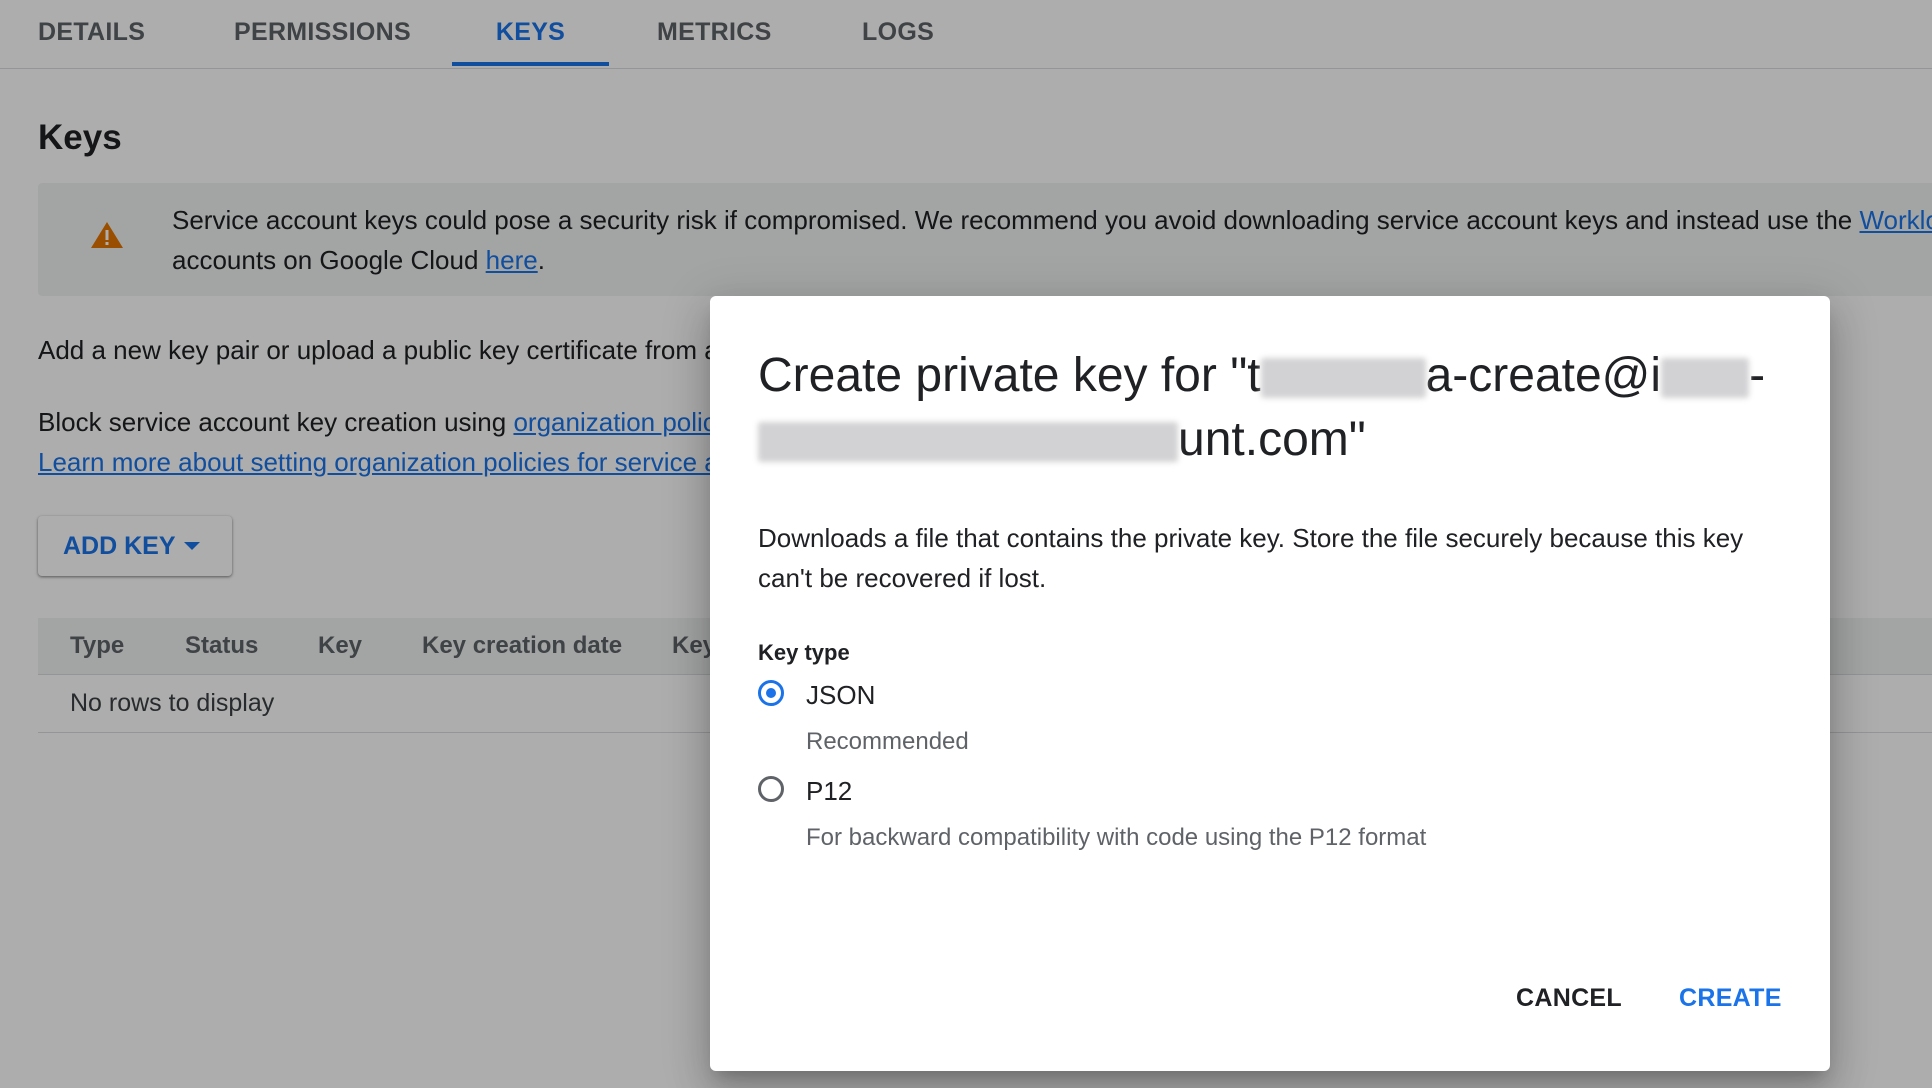 Image resolution: width=1932 pixels, height=1088 pixels. I want to click on dialog-title-part2: a-create@i, so click(1543, 375).